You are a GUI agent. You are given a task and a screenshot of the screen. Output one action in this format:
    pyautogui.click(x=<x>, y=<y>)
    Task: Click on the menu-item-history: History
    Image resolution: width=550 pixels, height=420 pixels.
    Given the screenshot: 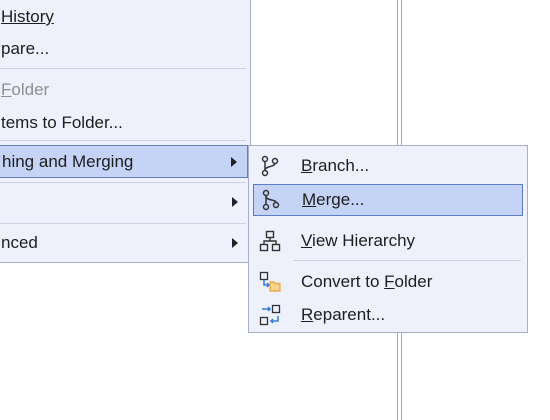 What is the action you would take?
    pyautogui.click(x=125, y=17)
    